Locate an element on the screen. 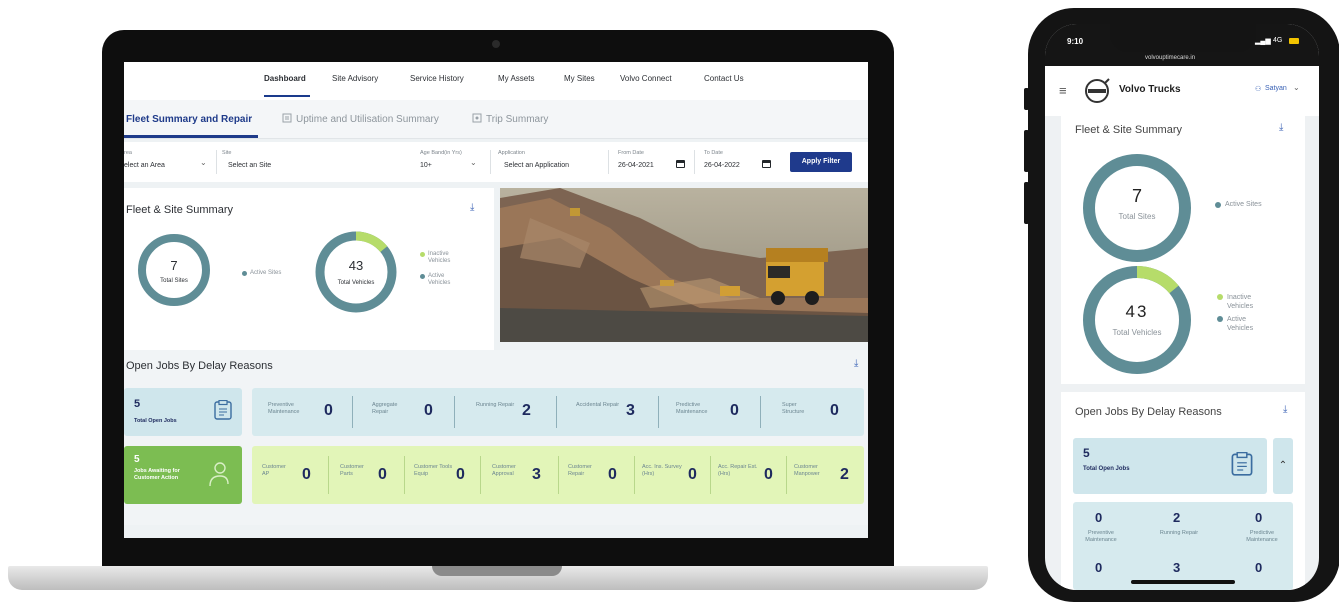 This screenshot has width=1339, height=603. total-open-jobs-label: Total Open Jobs is located at coordinates (155, 421).